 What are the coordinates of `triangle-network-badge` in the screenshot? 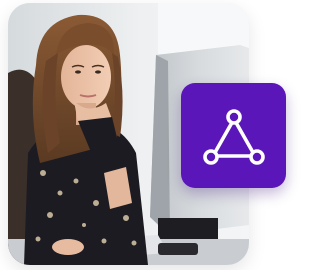 It's located at (233, 135).